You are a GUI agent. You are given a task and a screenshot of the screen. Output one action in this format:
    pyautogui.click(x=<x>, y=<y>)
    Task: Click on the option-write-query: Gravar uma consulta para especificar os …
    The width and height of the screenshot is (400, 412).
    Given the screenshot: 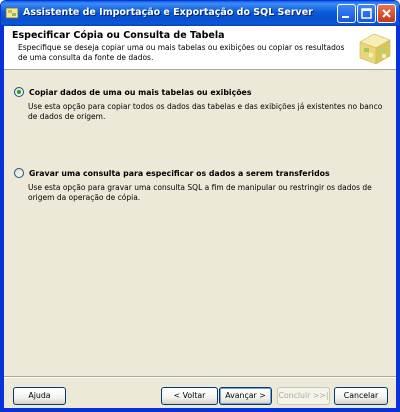 What is the action you would take?
    pyautogui.click(x=172, y=173)
    